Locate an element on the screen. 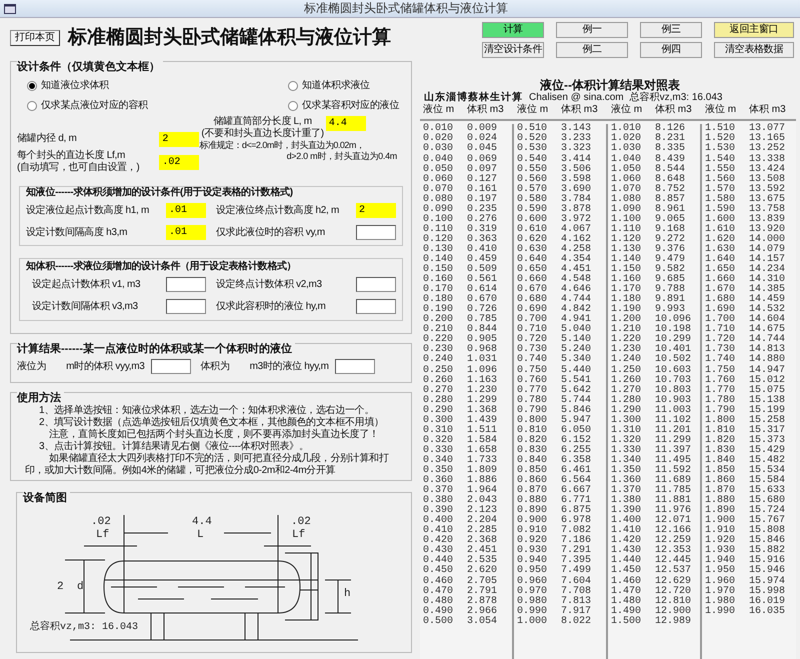  radio-button: 知道液位求体积 is located at coordinates (121, 86).